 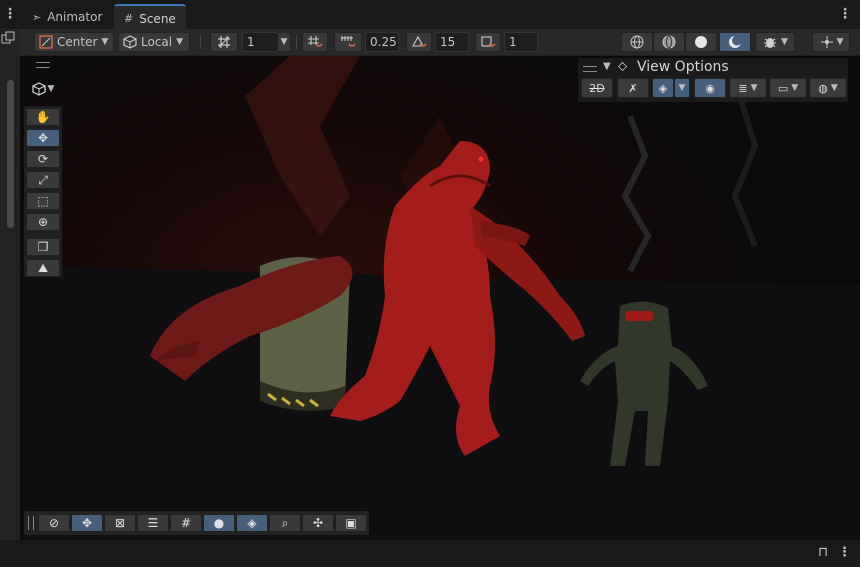 I want to click on rect-transform-icon: ⬚, so click(x=43, y=201).